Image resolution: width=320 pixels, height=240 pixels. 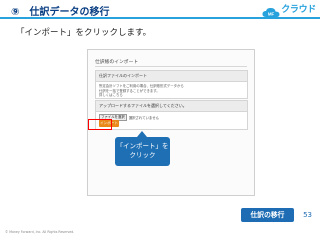 What do you see at coordinates (171, 95) in the screenshot?
I see `help-link: 詳しくはこちら` at bounding box center [171, 95].